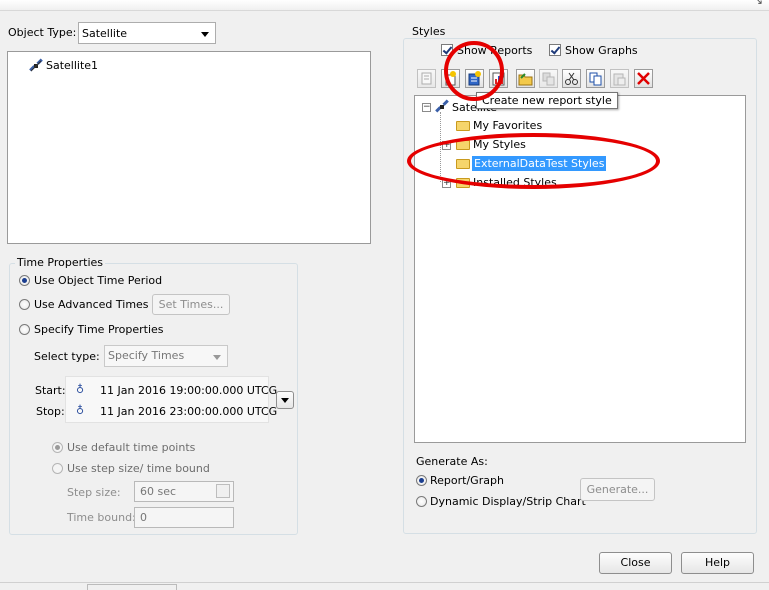 This screenshot has height=590, width=769. Describe the element at coordinates (42, 32) in the screenshot. I see `object-type-label: Object Type:` at that location.